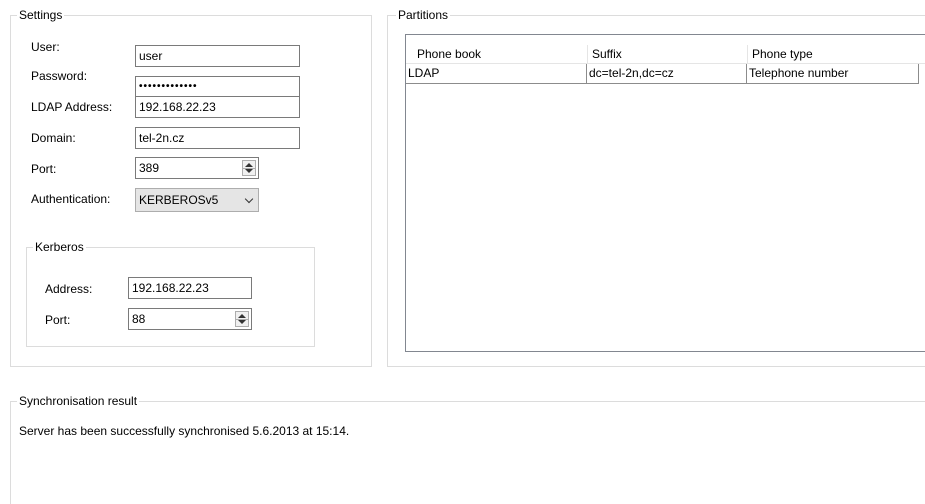 The width and height of the screenshot is (925, 504). I want to click on column-header-phone-type: Phone type, so click(836, 54).